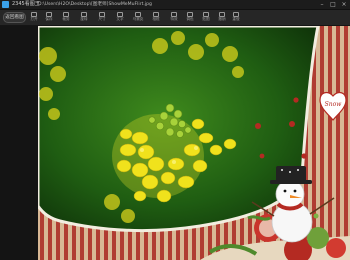  I want to click on tool-label: 裁剪, so click(66, 19).